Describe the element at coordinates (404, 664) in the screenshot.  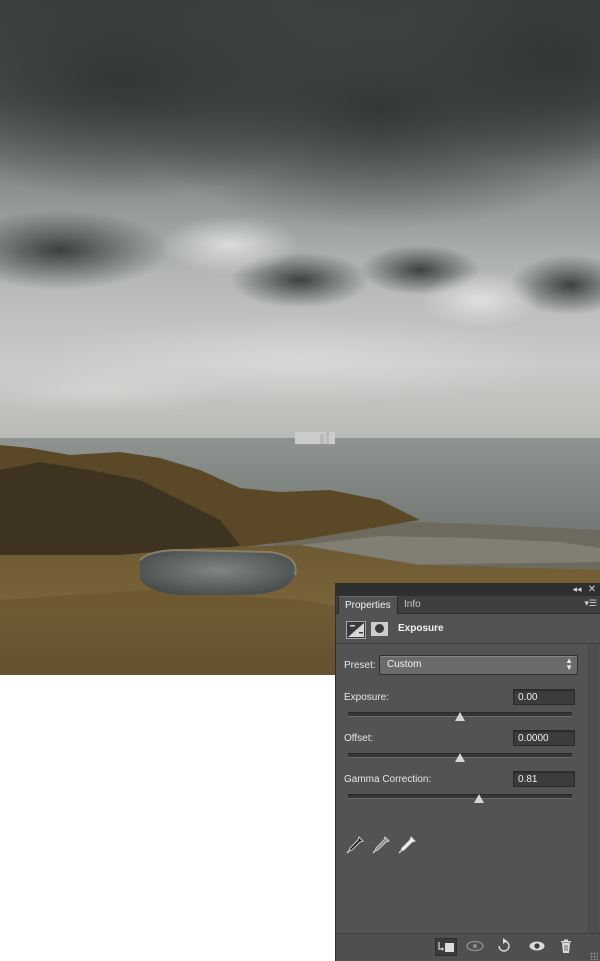
I see `preset-value: Custom` at that location.